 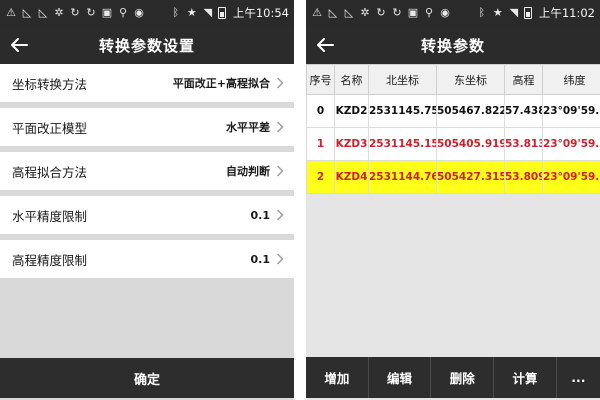 What do you see at coordinates (566, 13) in the screenshot?
I see `status-time: 上午11:02` at bounding box center [566, 13].